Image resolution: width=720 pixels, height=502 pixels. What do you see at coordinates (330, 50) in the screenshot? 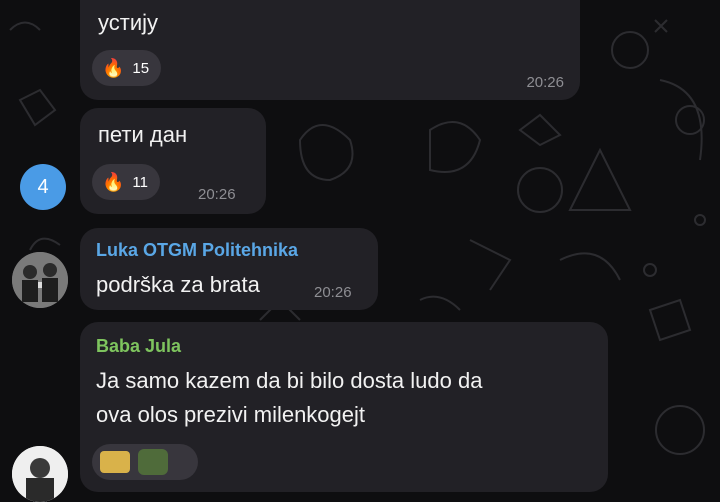
I see `message-bubble: устију 🔥 15 20:26` at bounding box center [330, 50].